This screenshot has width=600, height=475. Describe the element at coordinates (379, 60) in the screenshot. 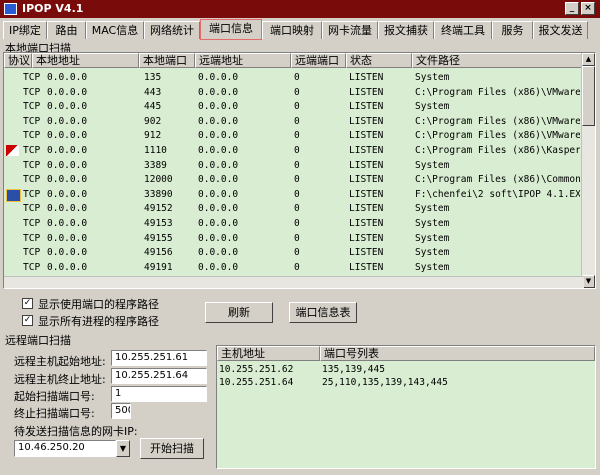

I see `column-header-5: 状态` at that location.